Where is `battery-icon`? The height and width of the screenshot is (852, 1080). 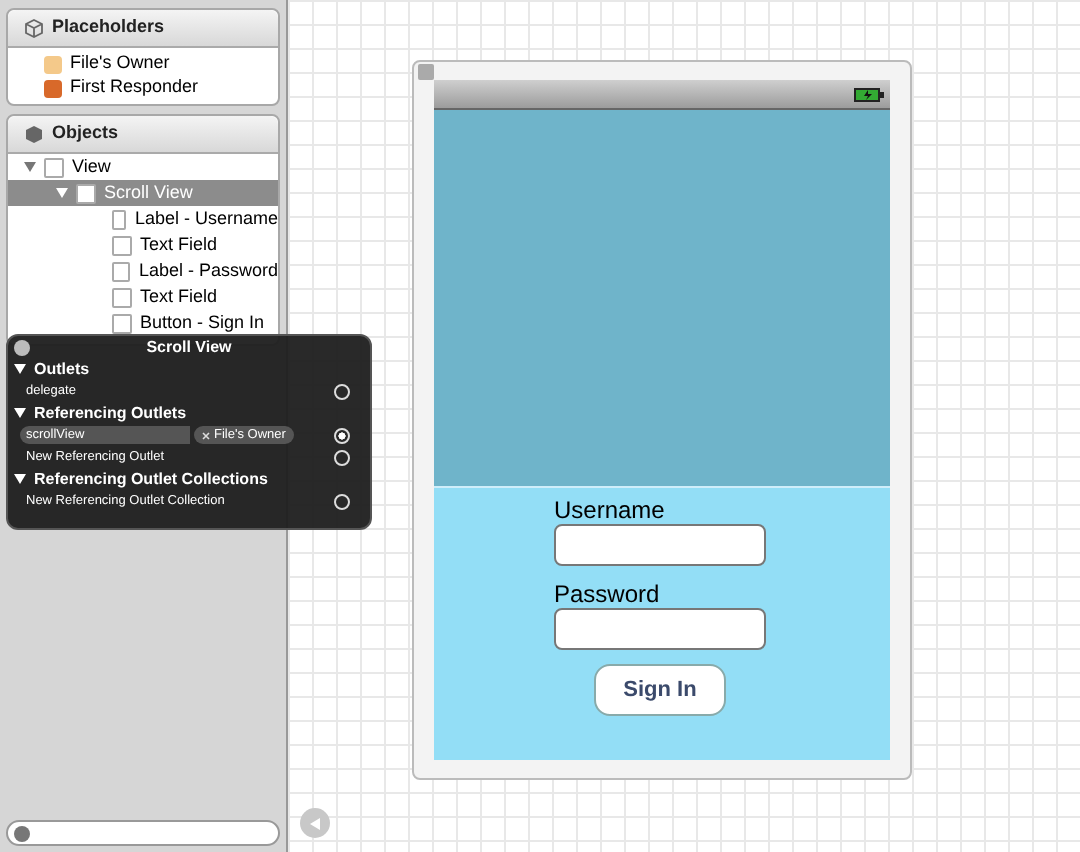 battery-icon is located at coordinates (869, 94).